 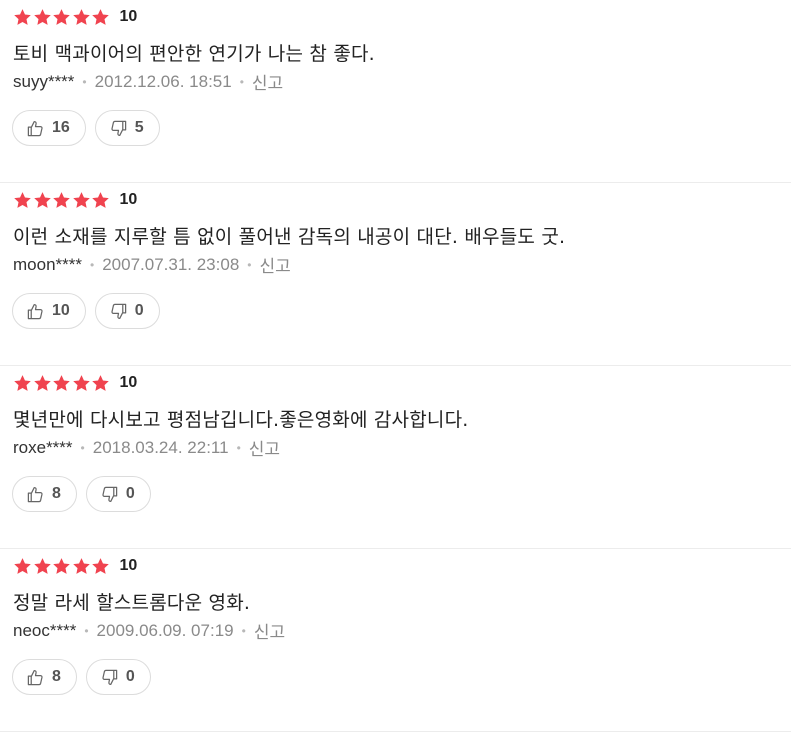 I want to click on review-text: 정말 라세 할스트롬다운 영화., so click(x=132, y=603).